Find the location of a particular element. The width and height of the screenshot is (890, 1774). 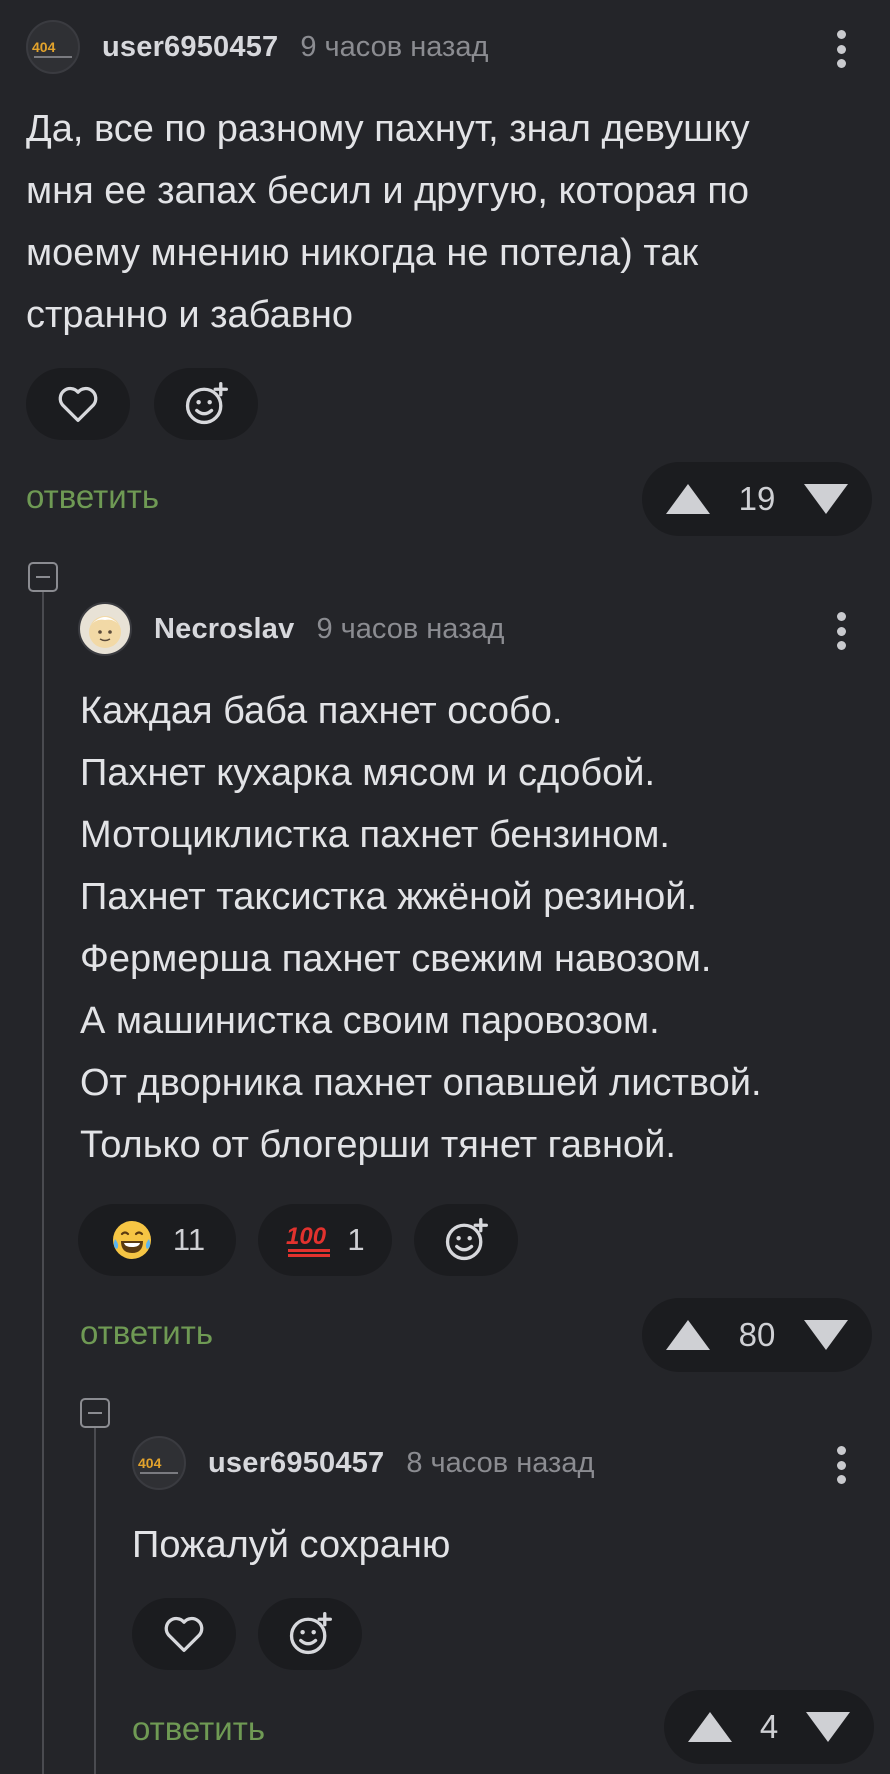

avatar: 404 is located at coordinates (159, 1463).